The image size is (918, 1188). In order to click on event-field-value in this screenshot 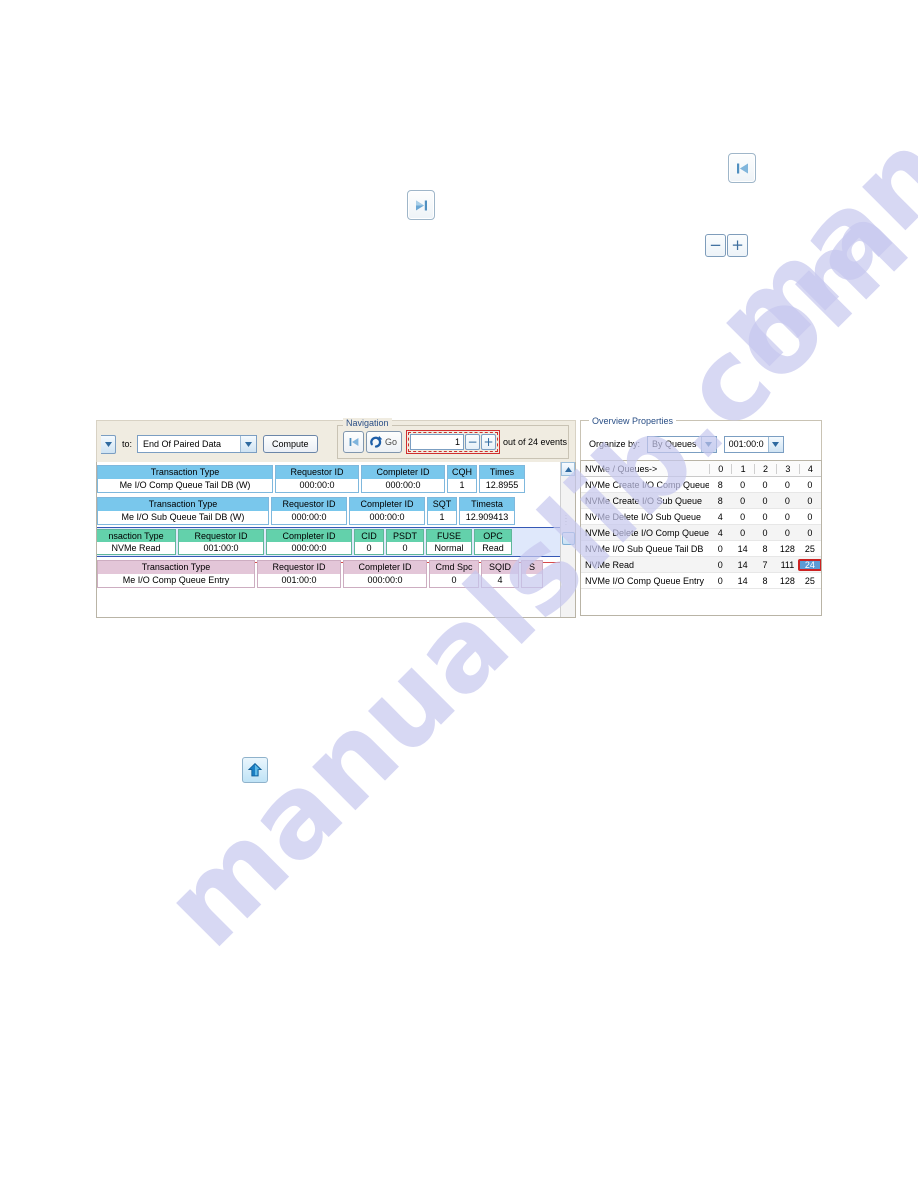, I will do `click(532, 580)`.